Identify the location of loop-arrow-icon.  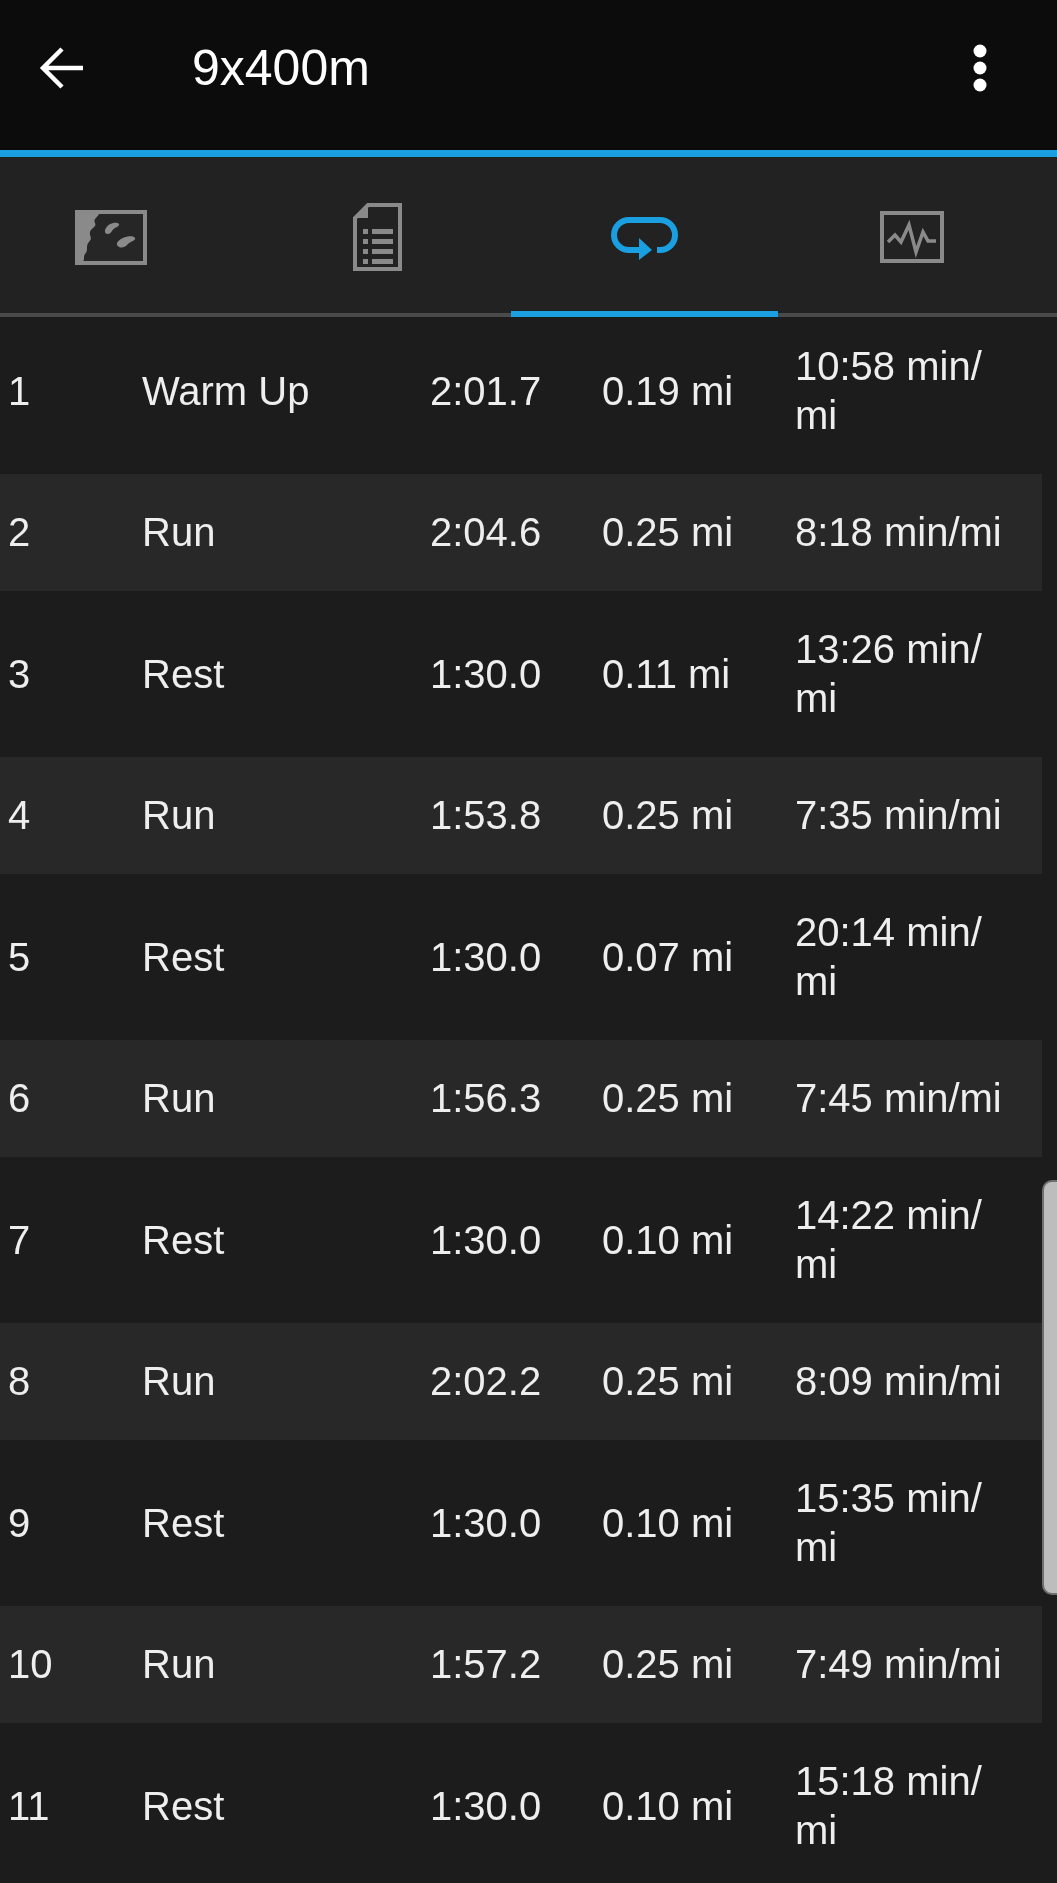
(644, 237).